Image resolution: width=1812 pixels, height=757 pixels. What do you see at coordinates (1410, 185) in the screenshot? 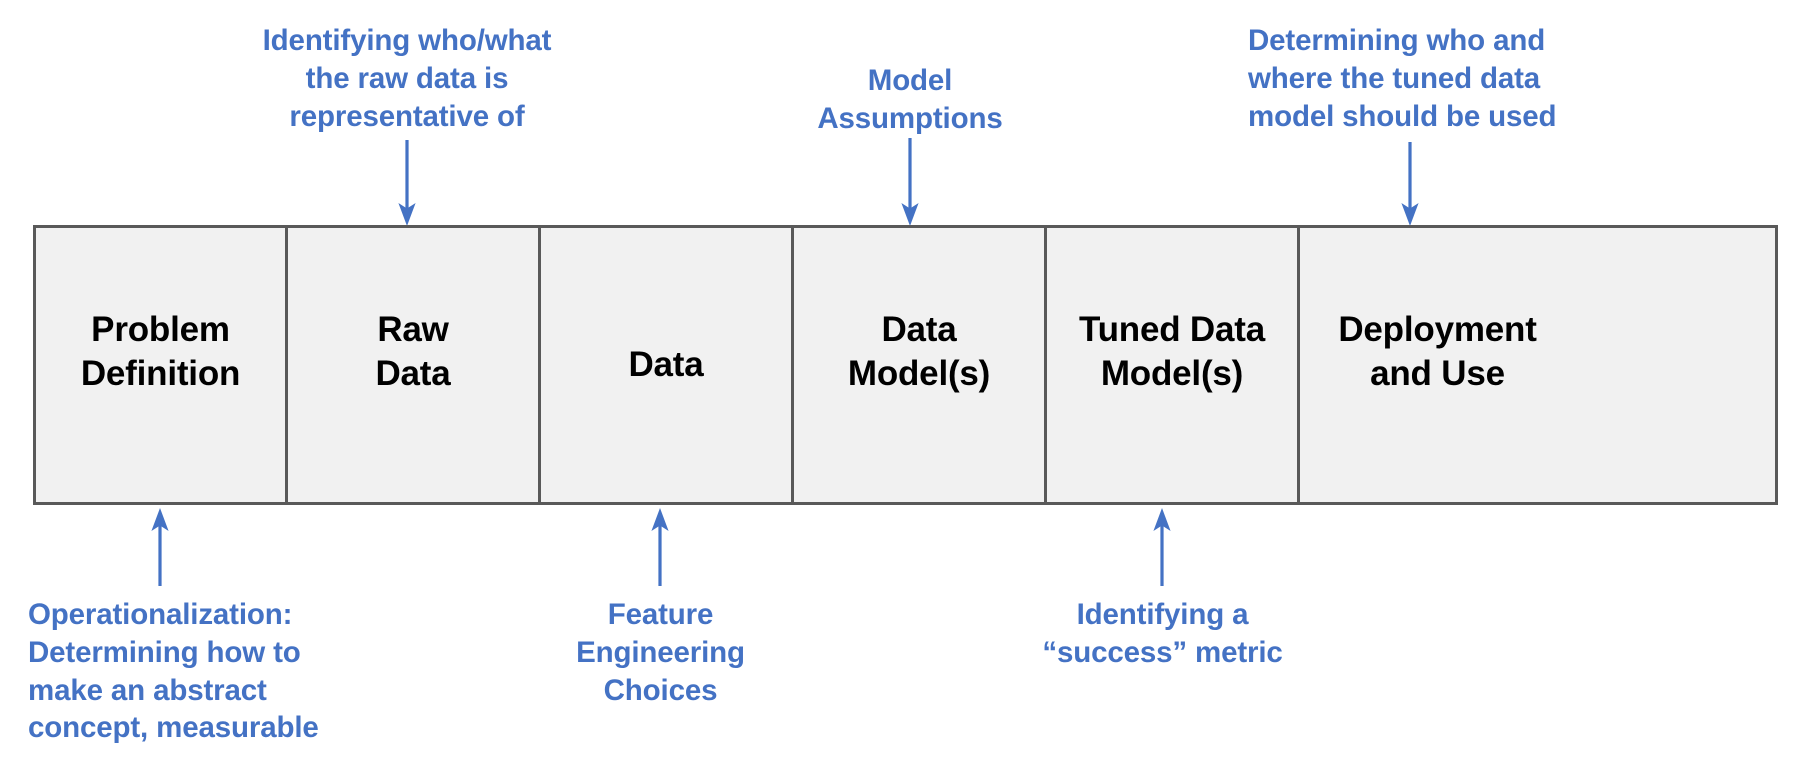
I see `arrow-down-to-deployment` at bounding box center [1410, 185].